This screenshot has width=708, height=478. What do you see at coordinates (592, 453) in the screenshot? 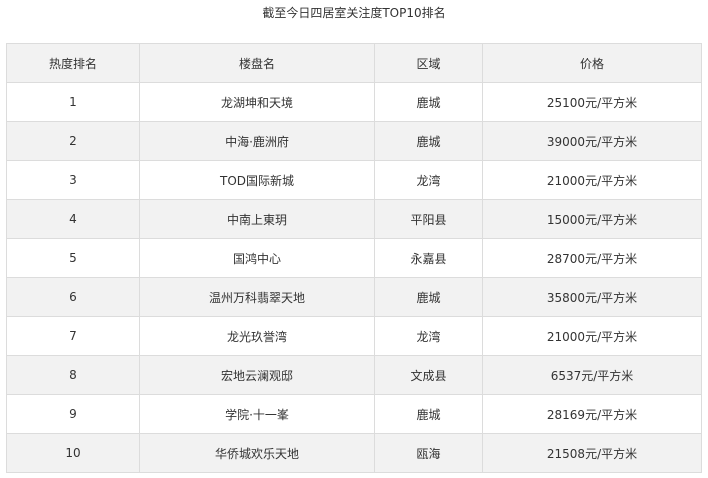
I see `cell-price: 21508元/平方米` at bounding box center [592, 453].